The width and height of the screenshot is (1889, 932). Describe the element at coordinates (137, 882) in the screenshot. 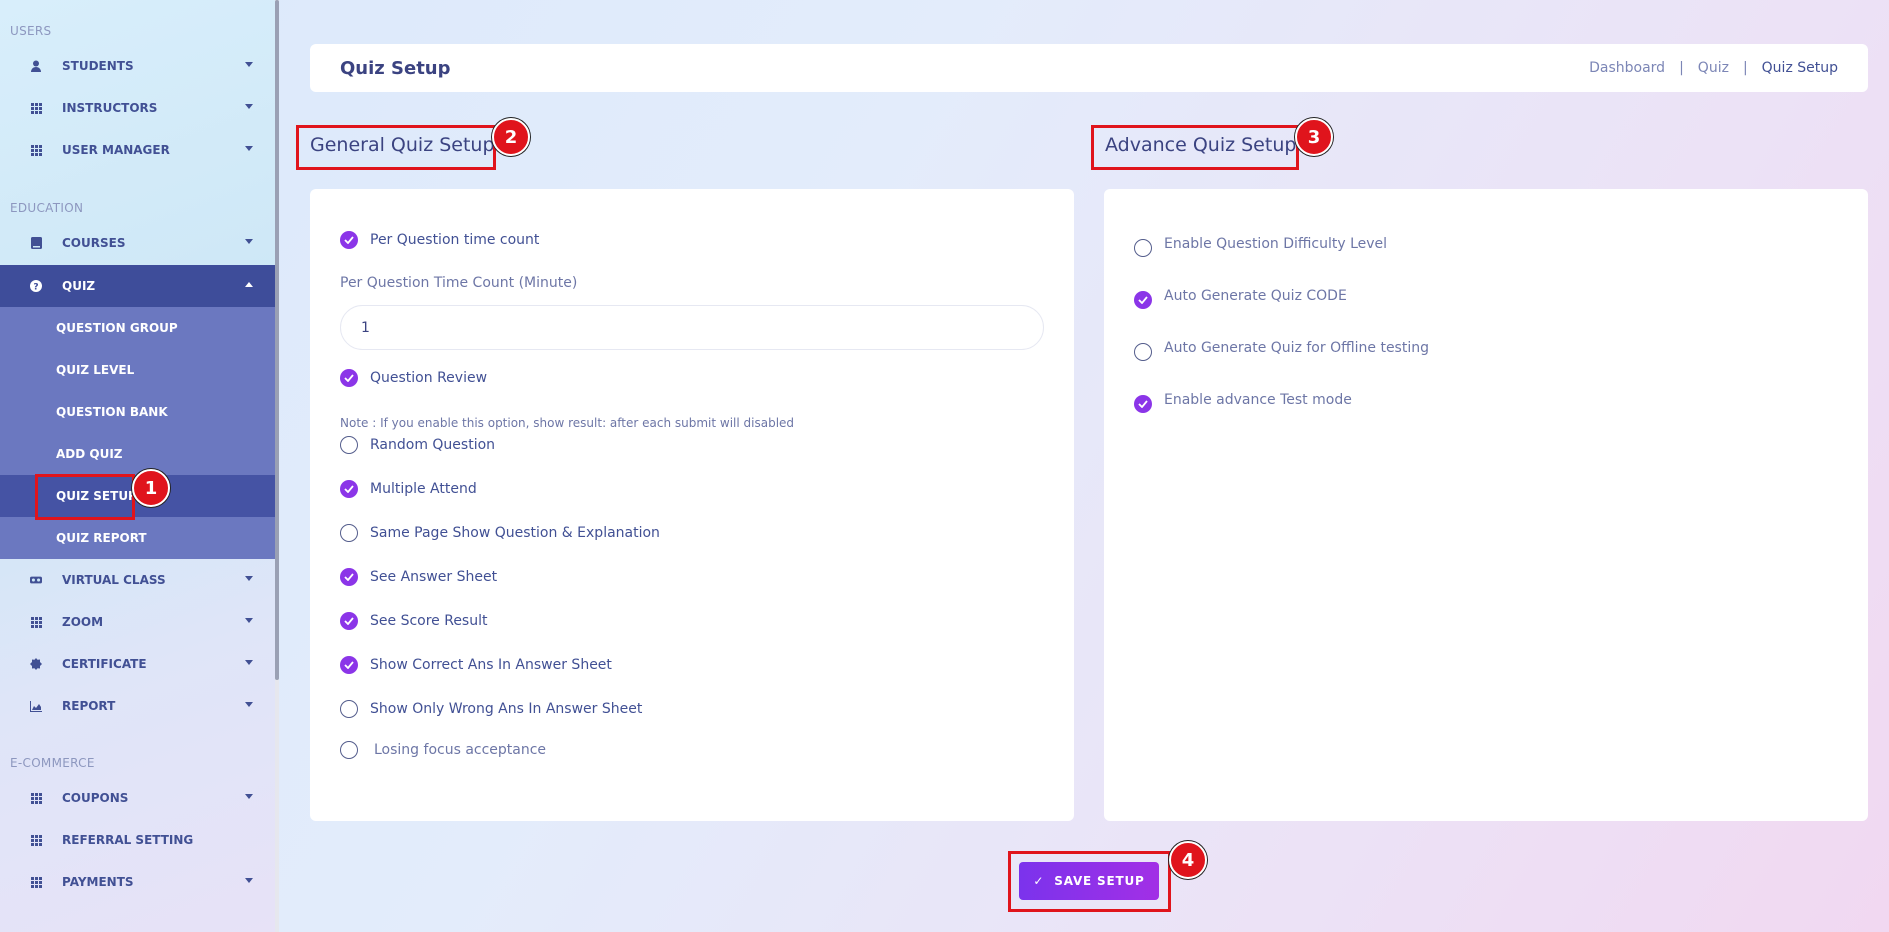

I see `sidebar-item-payments: PAYMENTS` at that location.